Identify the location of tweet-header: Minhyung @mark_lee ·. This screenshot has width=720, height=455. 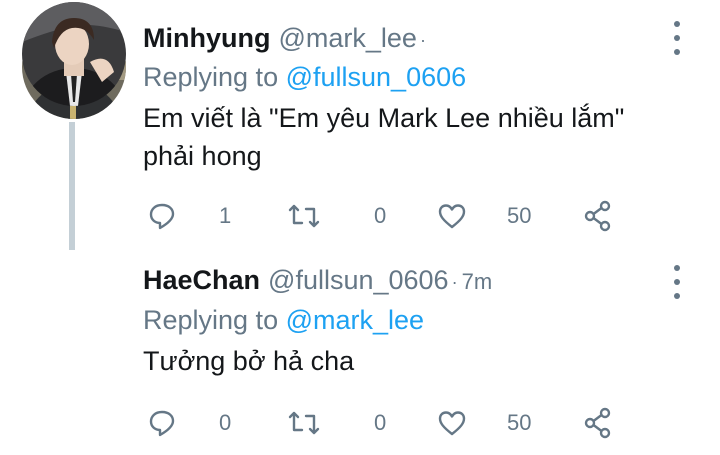
(284, 39).